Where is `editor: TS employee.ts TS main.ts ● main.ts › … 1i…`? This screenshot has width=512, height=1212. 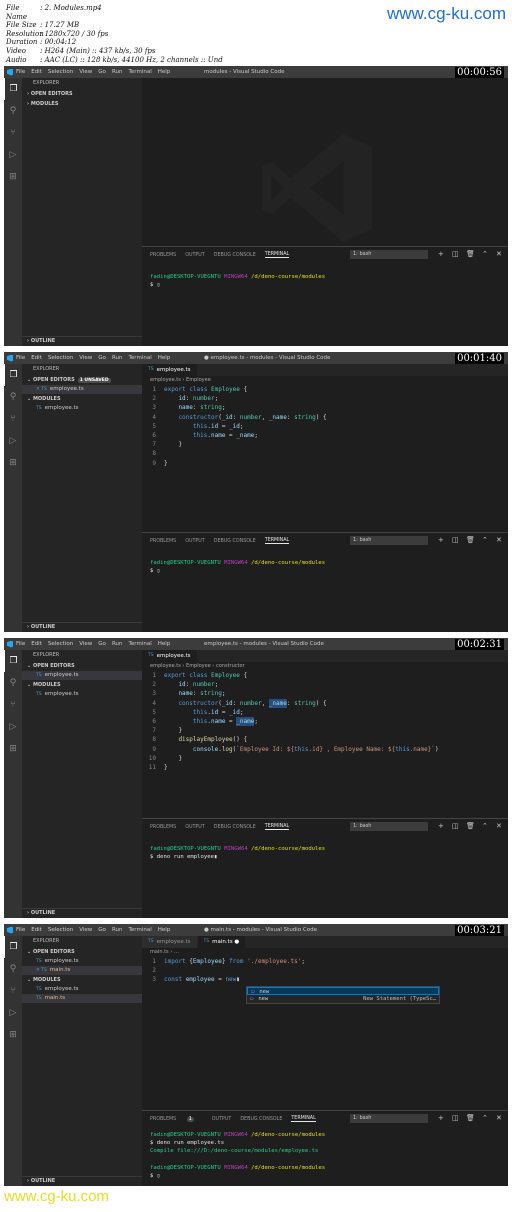 editor: TS employee.ts TS main.ts ● main.ts › … 1i… is located at coordinates (325, 1023).